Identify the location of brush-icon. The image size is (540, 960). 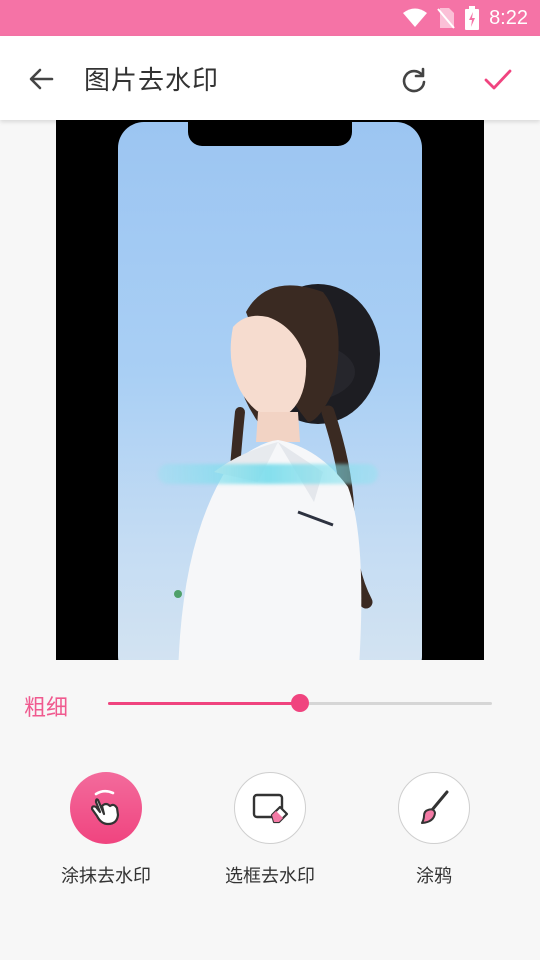
(435, 807).